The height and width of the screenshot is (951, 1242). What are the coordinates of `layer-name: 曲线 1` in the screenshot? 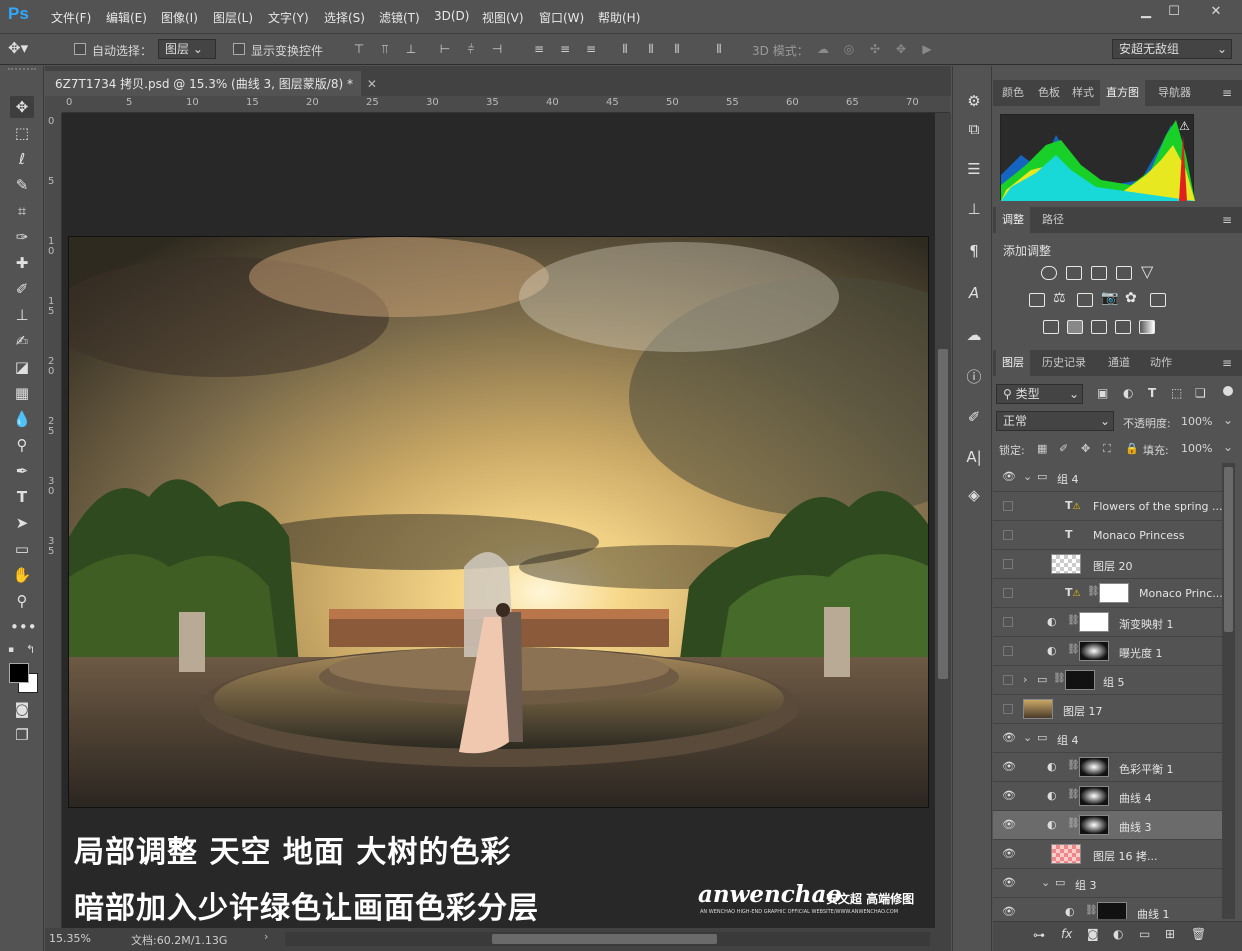 It's located at (1153, 912).